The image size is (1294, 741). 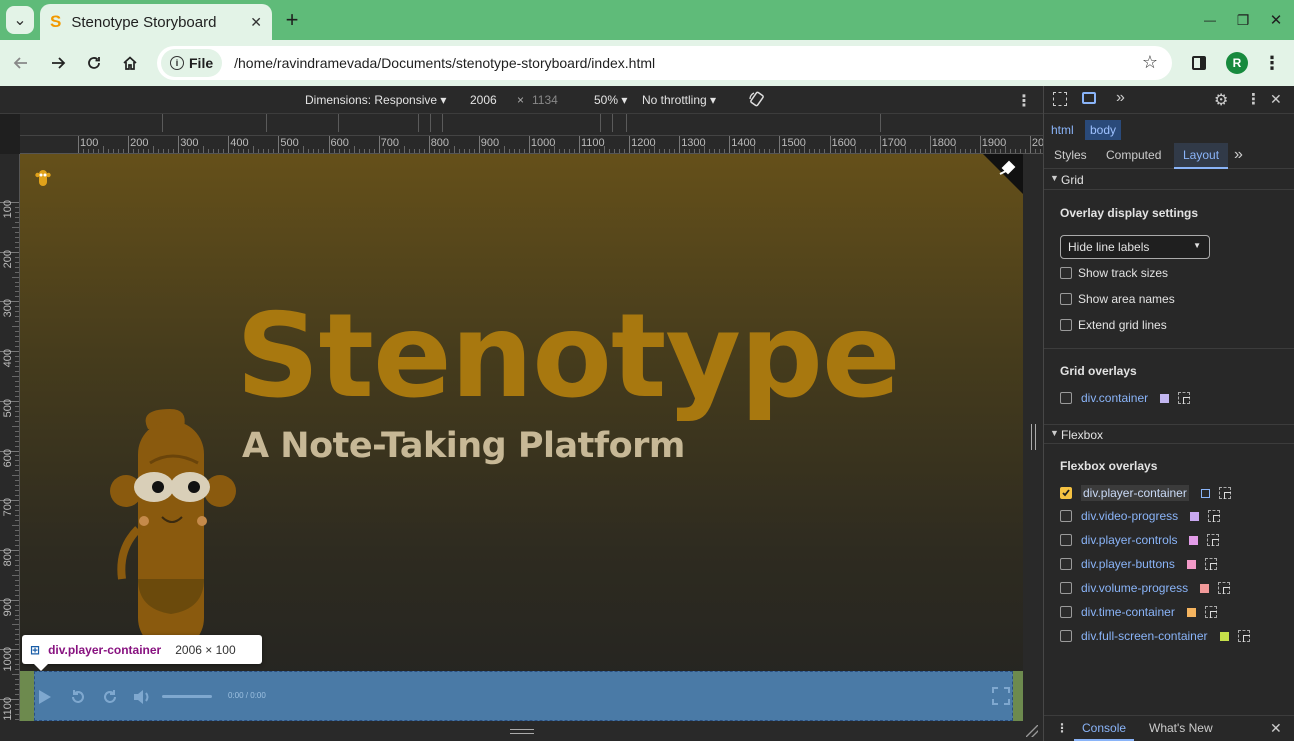 I want to click on browser-menu-icon: ⋮, so click(x=1272, y=63).